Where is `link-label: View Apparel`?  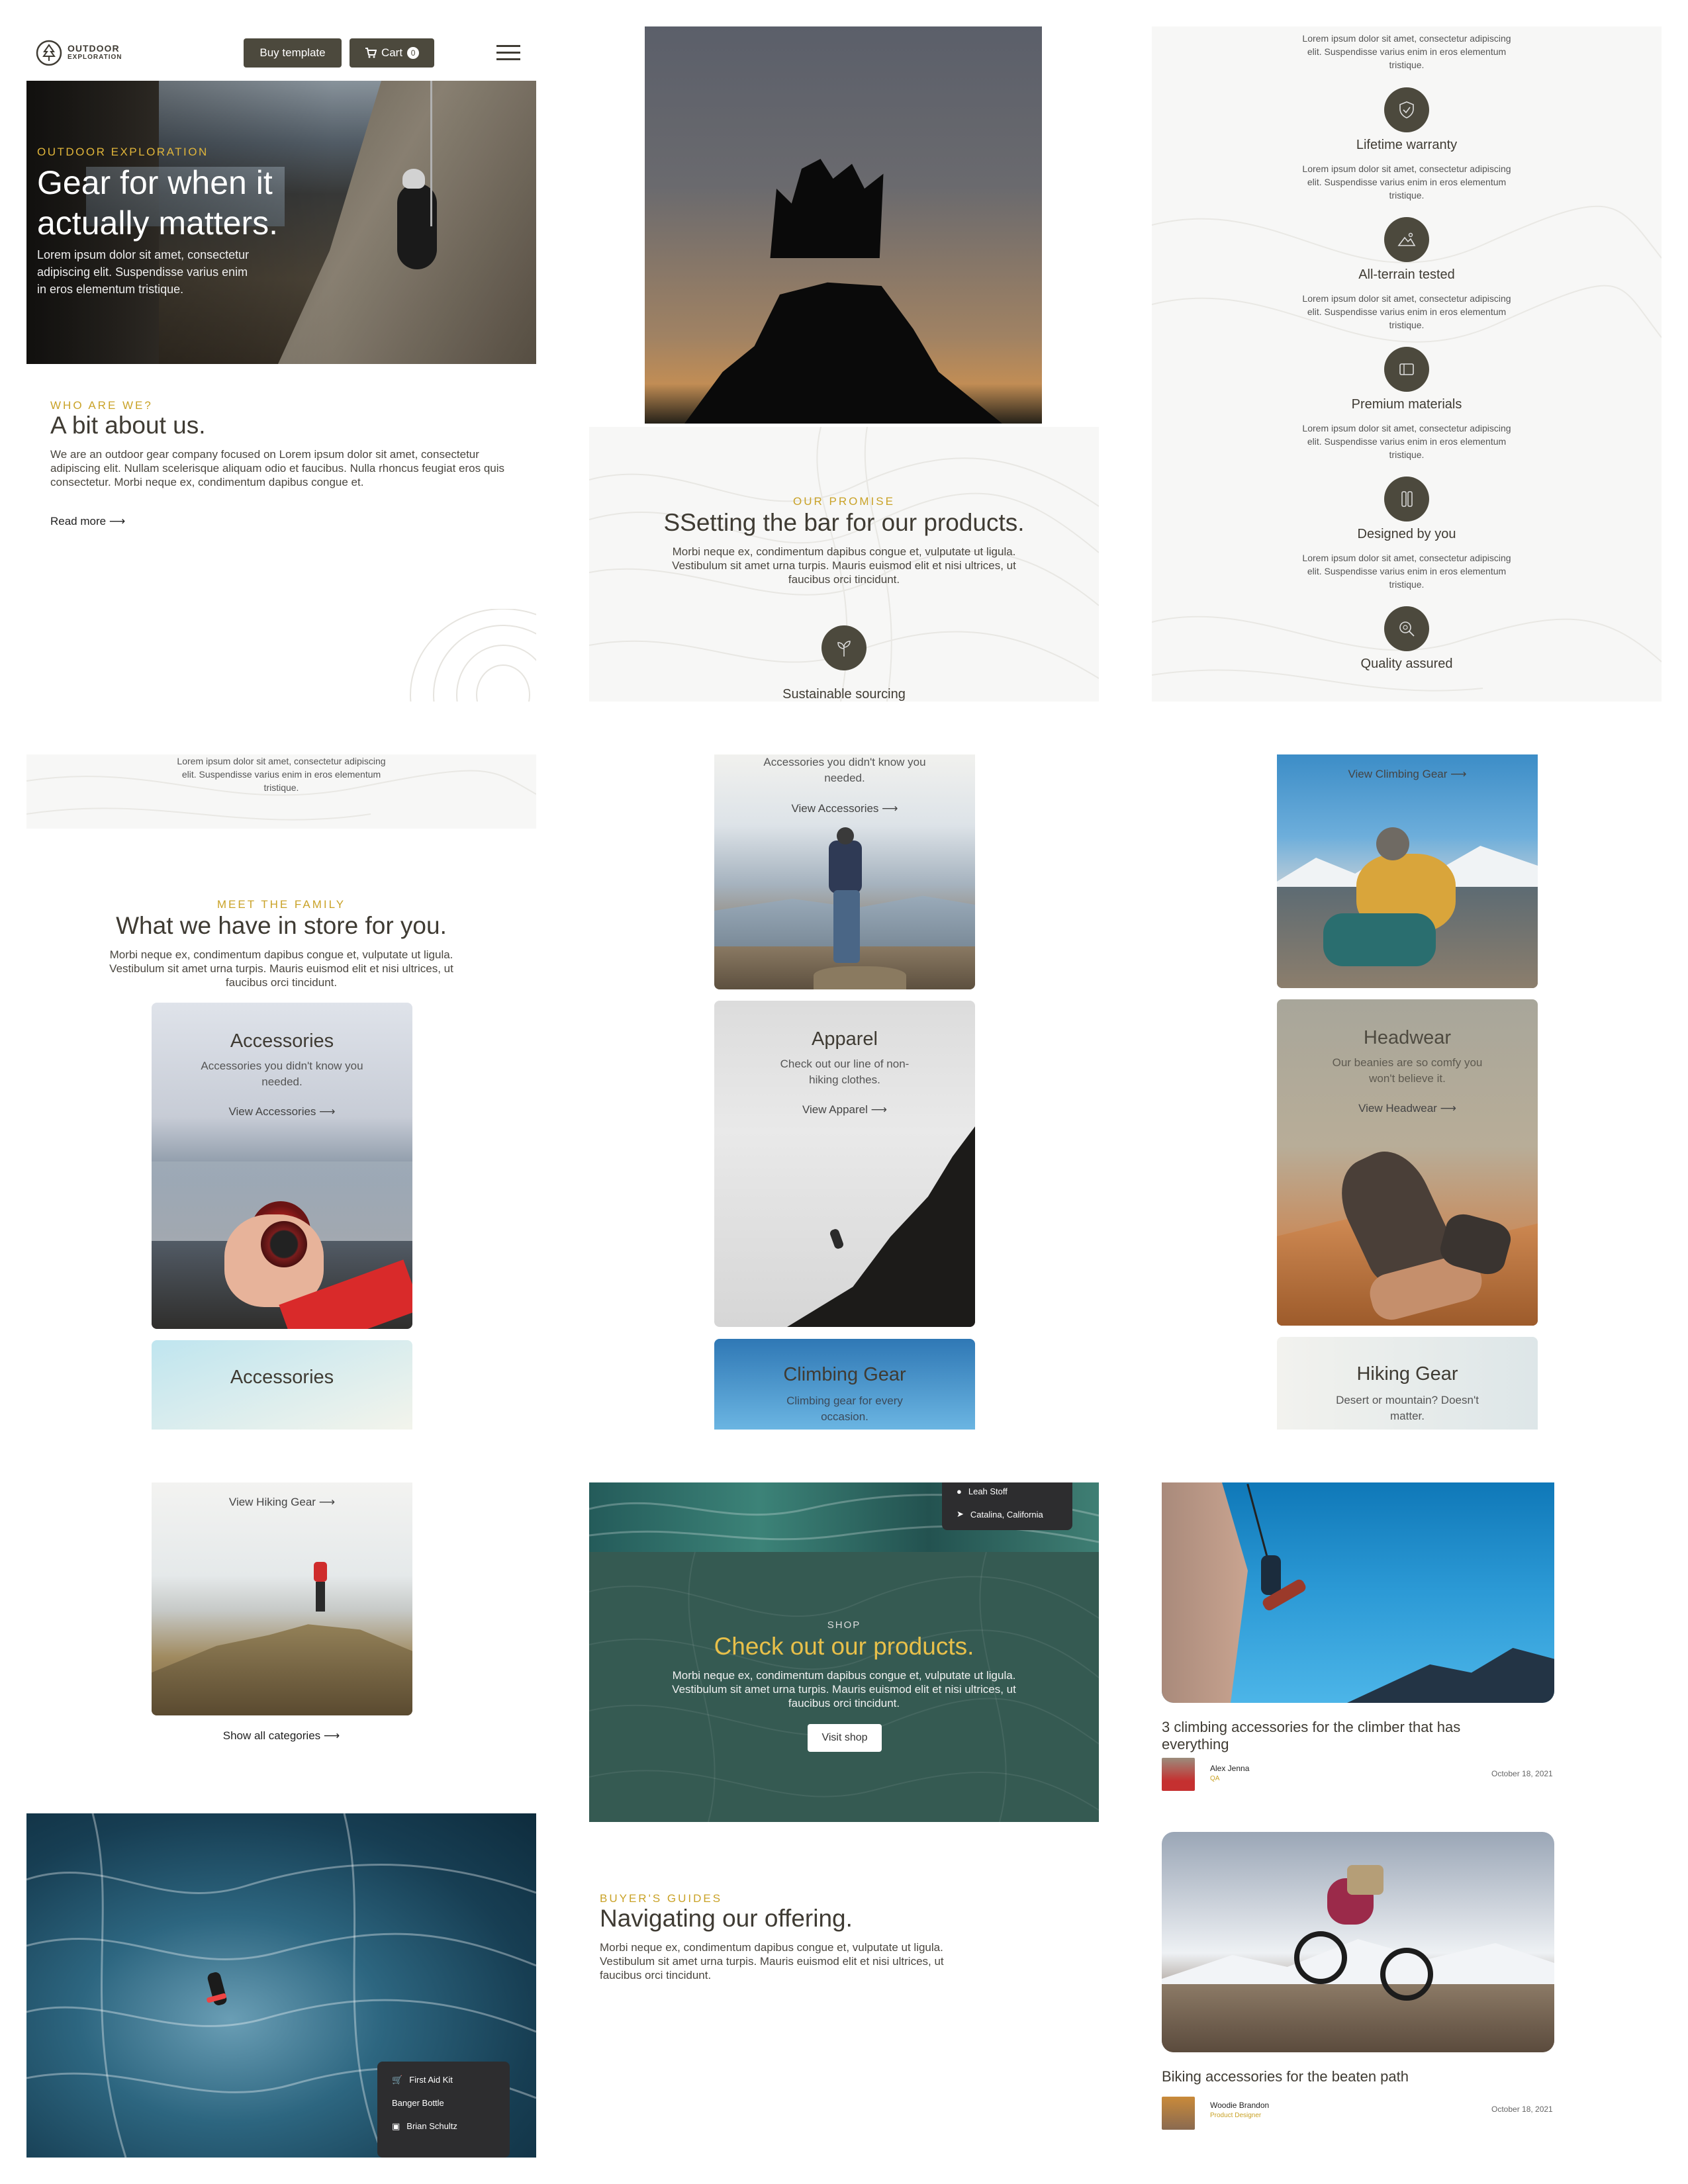
link-label: View Apparel is located at coordinates (835, 1109).